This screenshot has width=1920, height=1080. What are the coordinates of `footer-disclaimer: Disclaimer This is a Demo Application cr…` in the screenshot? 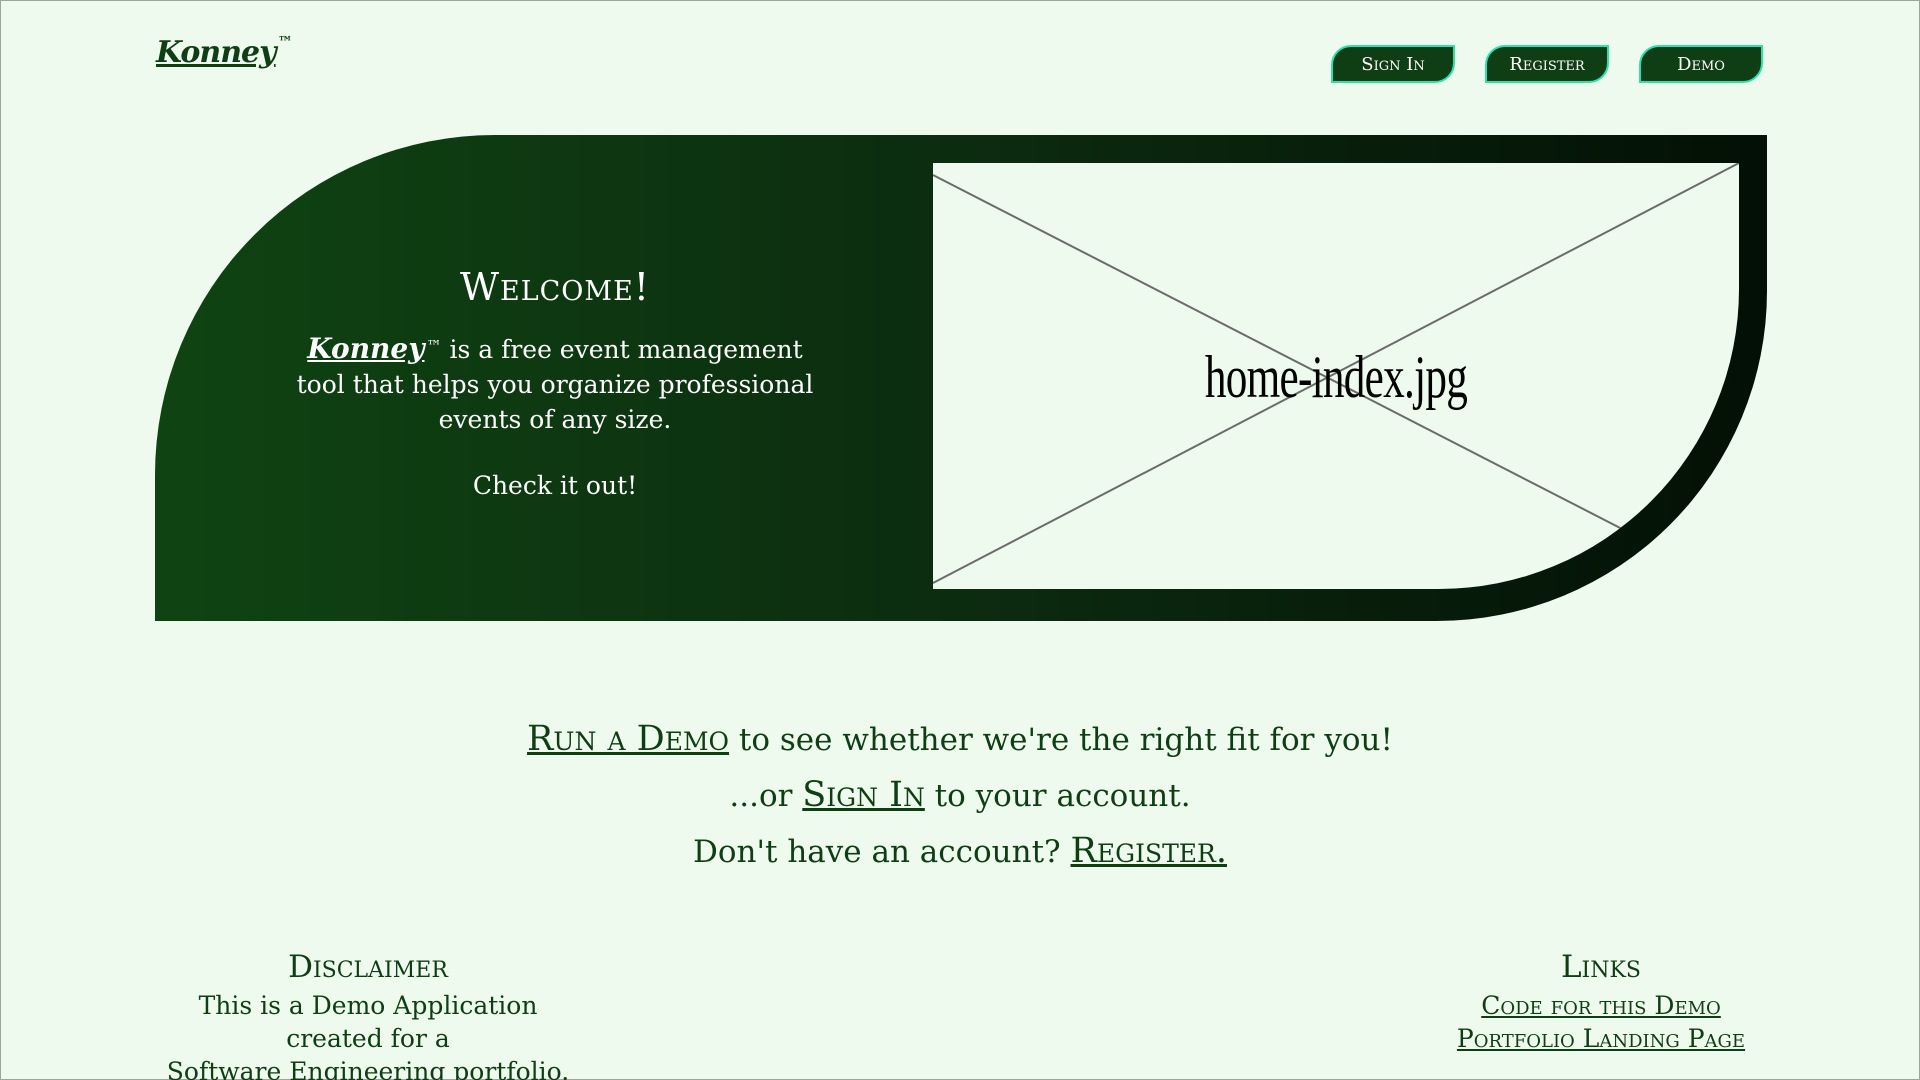 It's located at (368, 1014).